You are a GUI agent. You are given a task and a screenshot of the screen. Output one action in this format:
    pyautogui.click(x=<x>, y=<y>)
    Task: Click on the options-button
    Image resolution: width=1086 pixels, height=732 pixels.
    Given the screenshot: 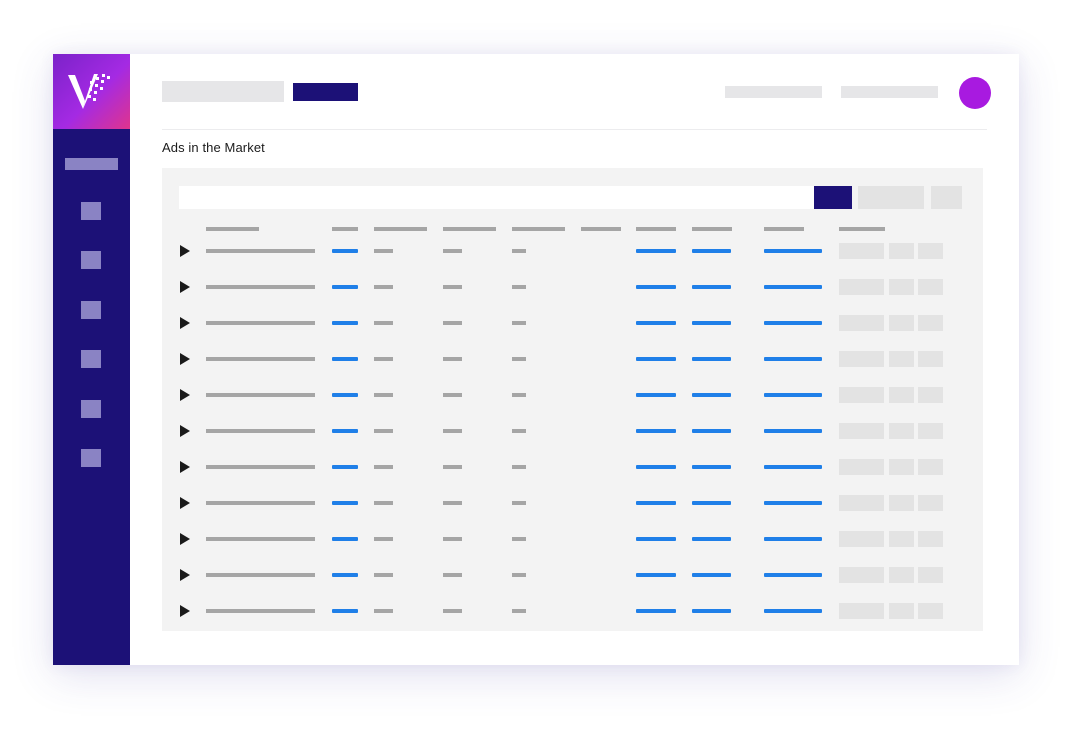 What is the action you would take?
    pyautogui.click(x=946, y=197)
    